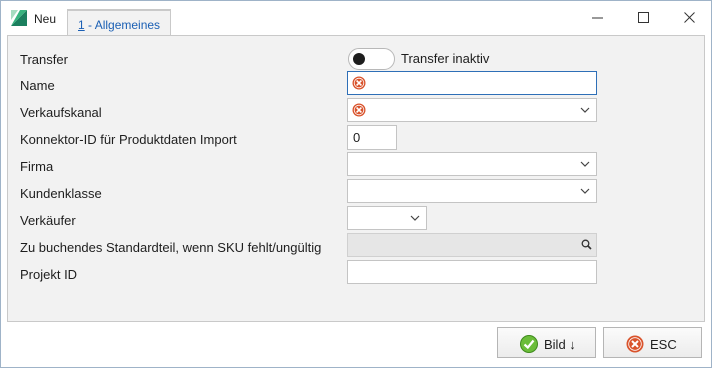 The height and width of the screenshot is (368, 712). I want to click on tab-label: 1 - Allgemeines, so click(119, 25).